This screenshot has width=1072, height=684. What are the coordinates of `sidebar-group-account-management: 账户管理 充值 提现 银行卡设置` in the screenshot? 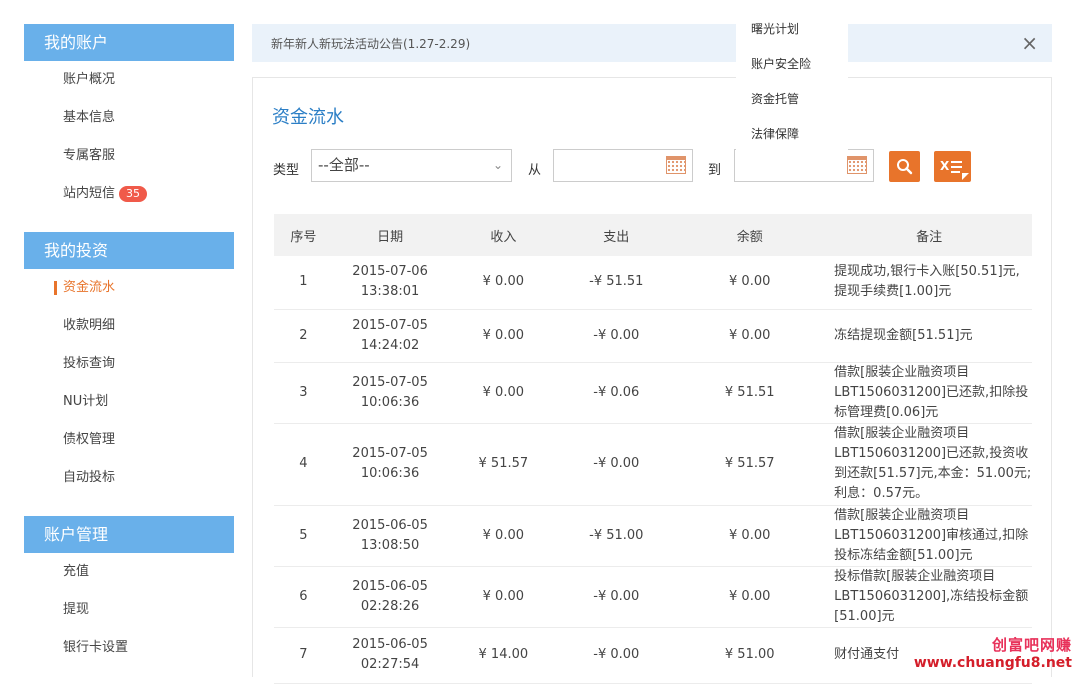 It's located at (129, 591).